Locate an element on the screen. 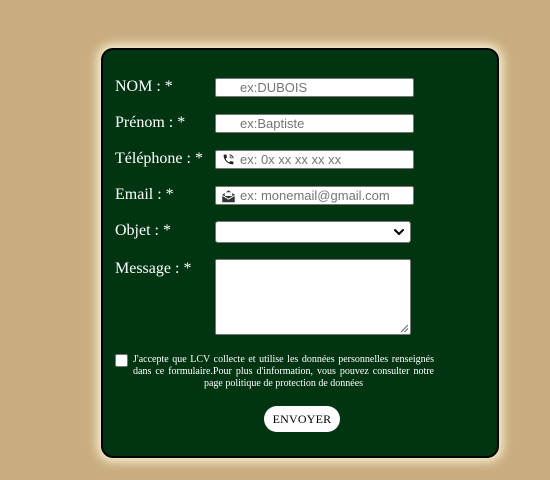  resize-grip-icon is located at coordinates (404, 328).